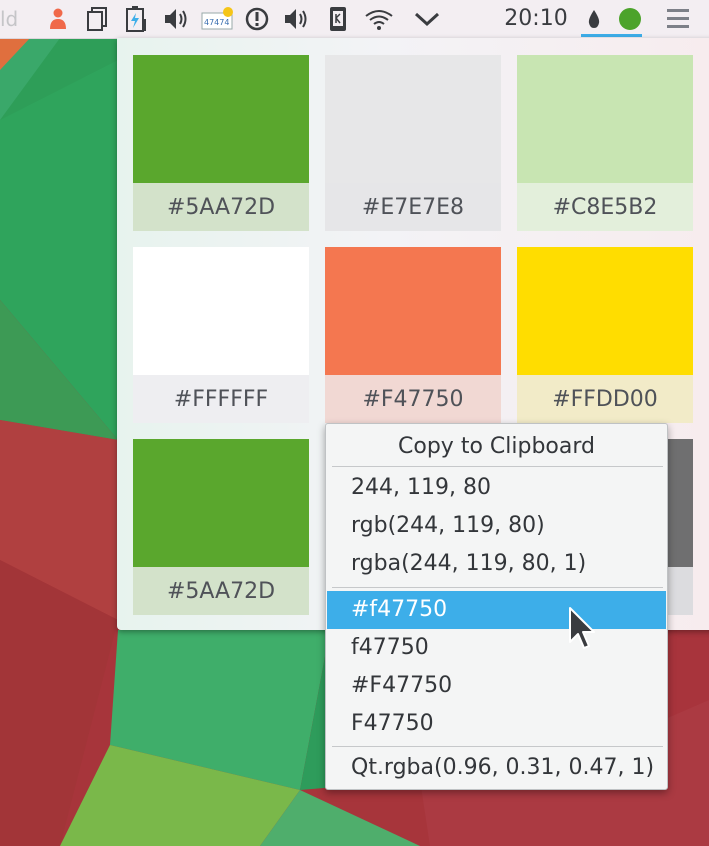  What do you see at coordinates (354, 19) in the screenshot?
I see `top-panel: ld 47474 20:10` at bounding box center [354, 19].